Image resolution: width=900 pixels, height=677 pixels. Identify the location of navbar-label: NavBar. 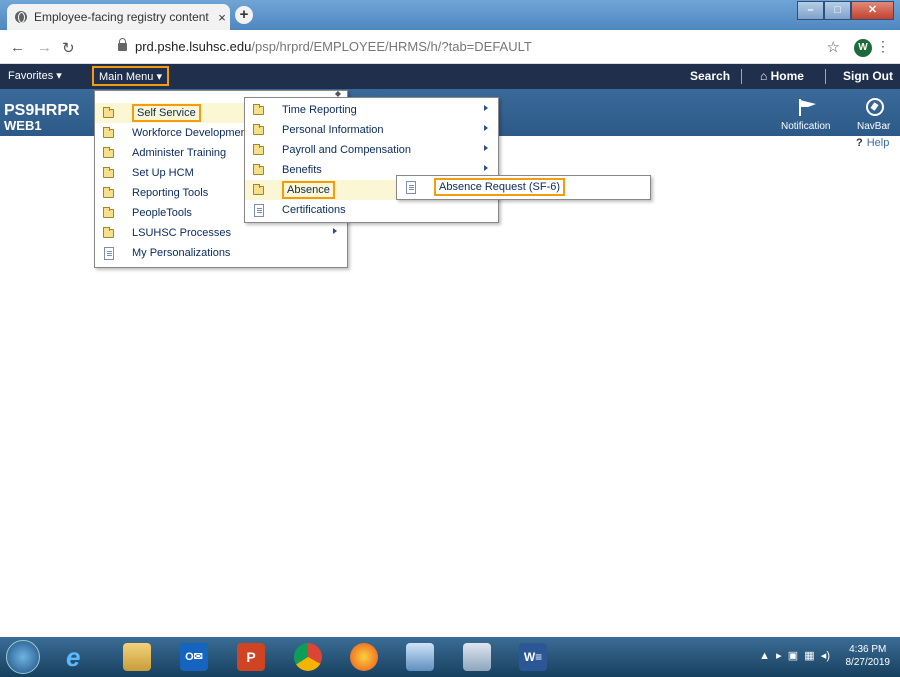
(873, 126).